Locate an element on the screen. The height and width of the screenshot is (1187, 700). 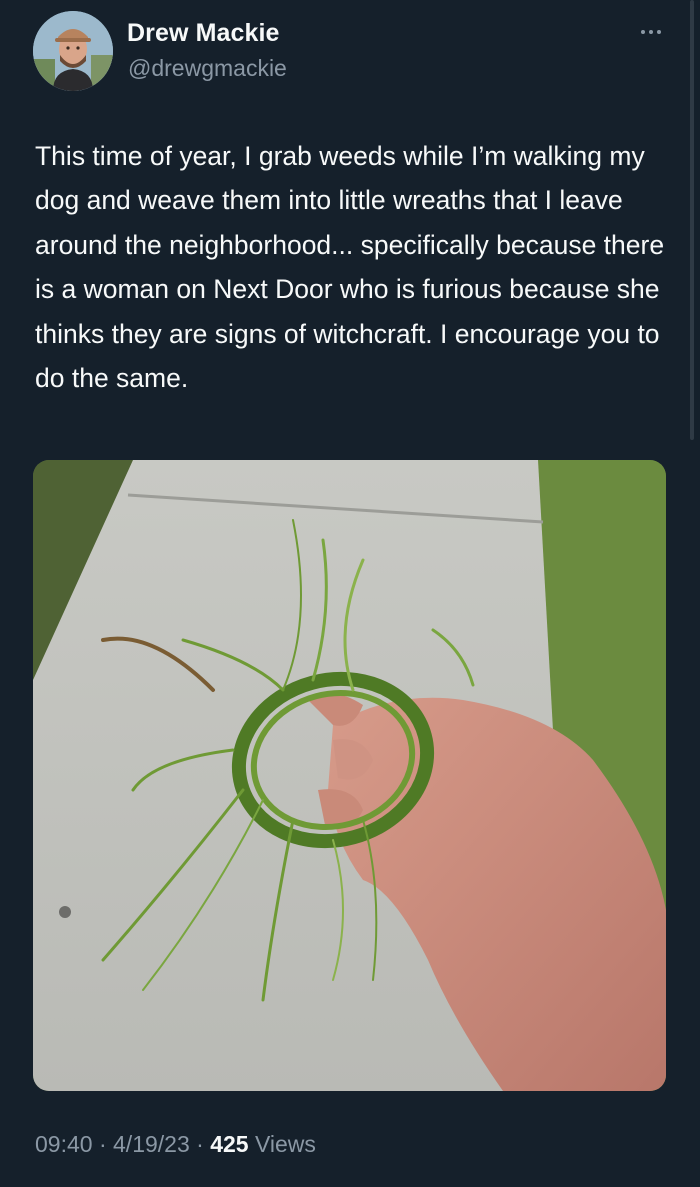
author-handle: @drewgmackie is located at coordinates (207, 68).